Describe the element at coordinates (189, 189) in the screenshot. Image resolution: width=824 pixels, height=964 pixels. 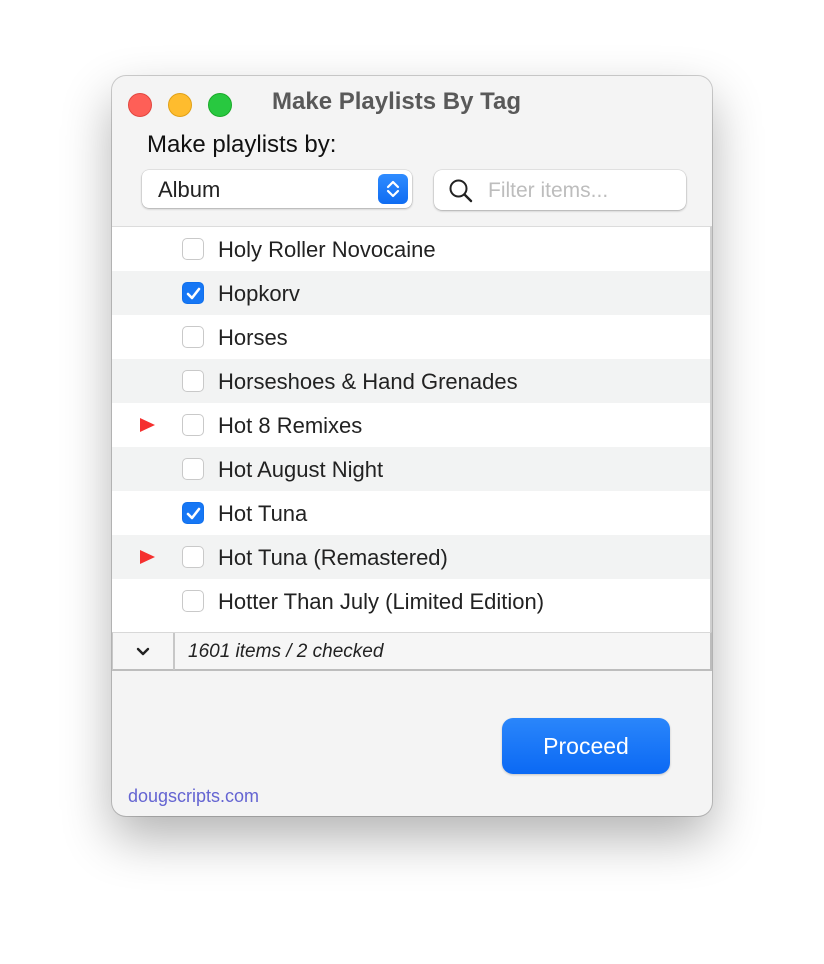
I see `tag-popup-value: Album` at that location.